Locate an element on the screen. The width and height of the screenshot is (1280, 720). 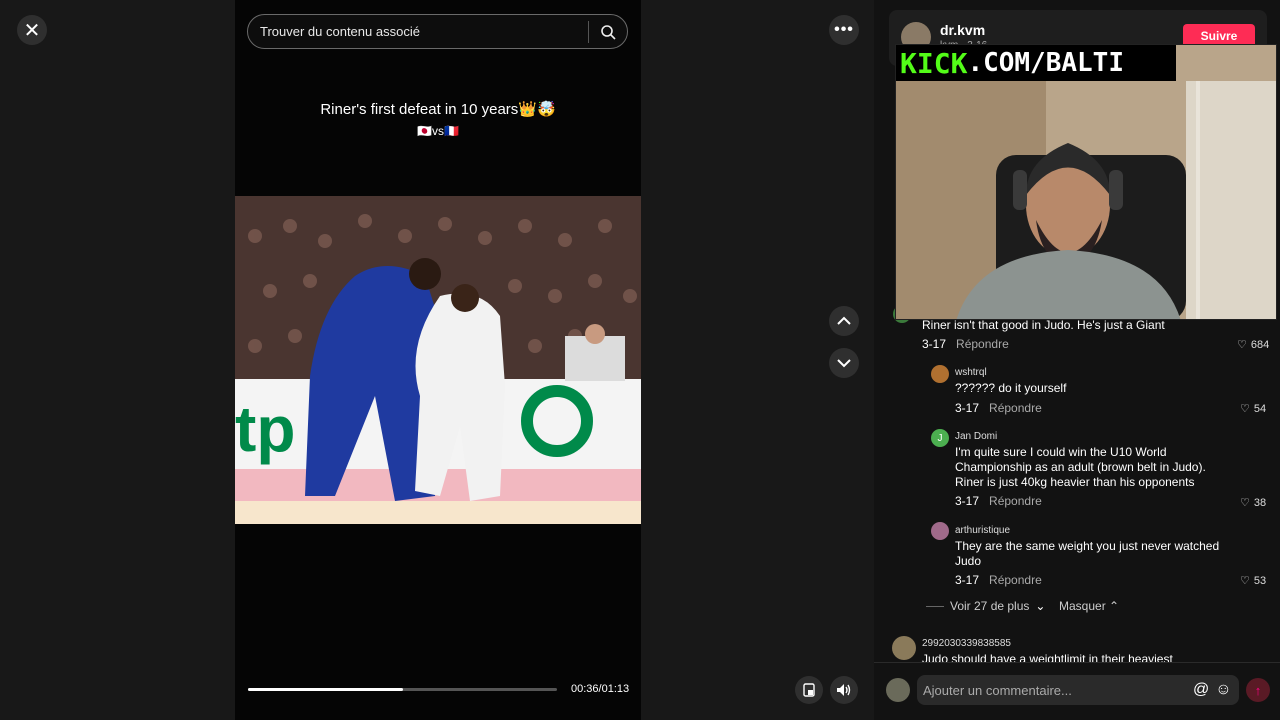
view-more-replies: Voir 27 de plus ⌄ is located at coordinates (985, 606).